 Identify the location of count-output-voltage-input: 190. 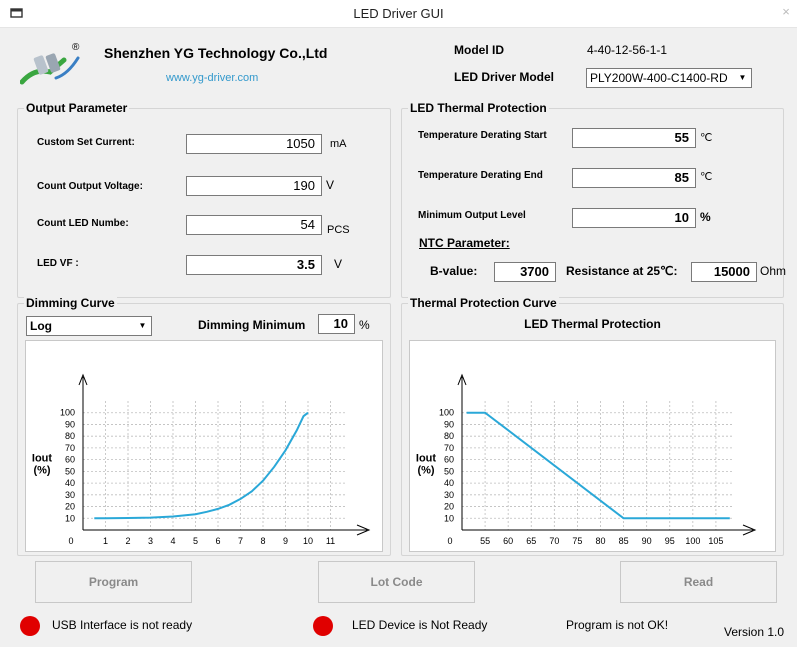
(254, 186).